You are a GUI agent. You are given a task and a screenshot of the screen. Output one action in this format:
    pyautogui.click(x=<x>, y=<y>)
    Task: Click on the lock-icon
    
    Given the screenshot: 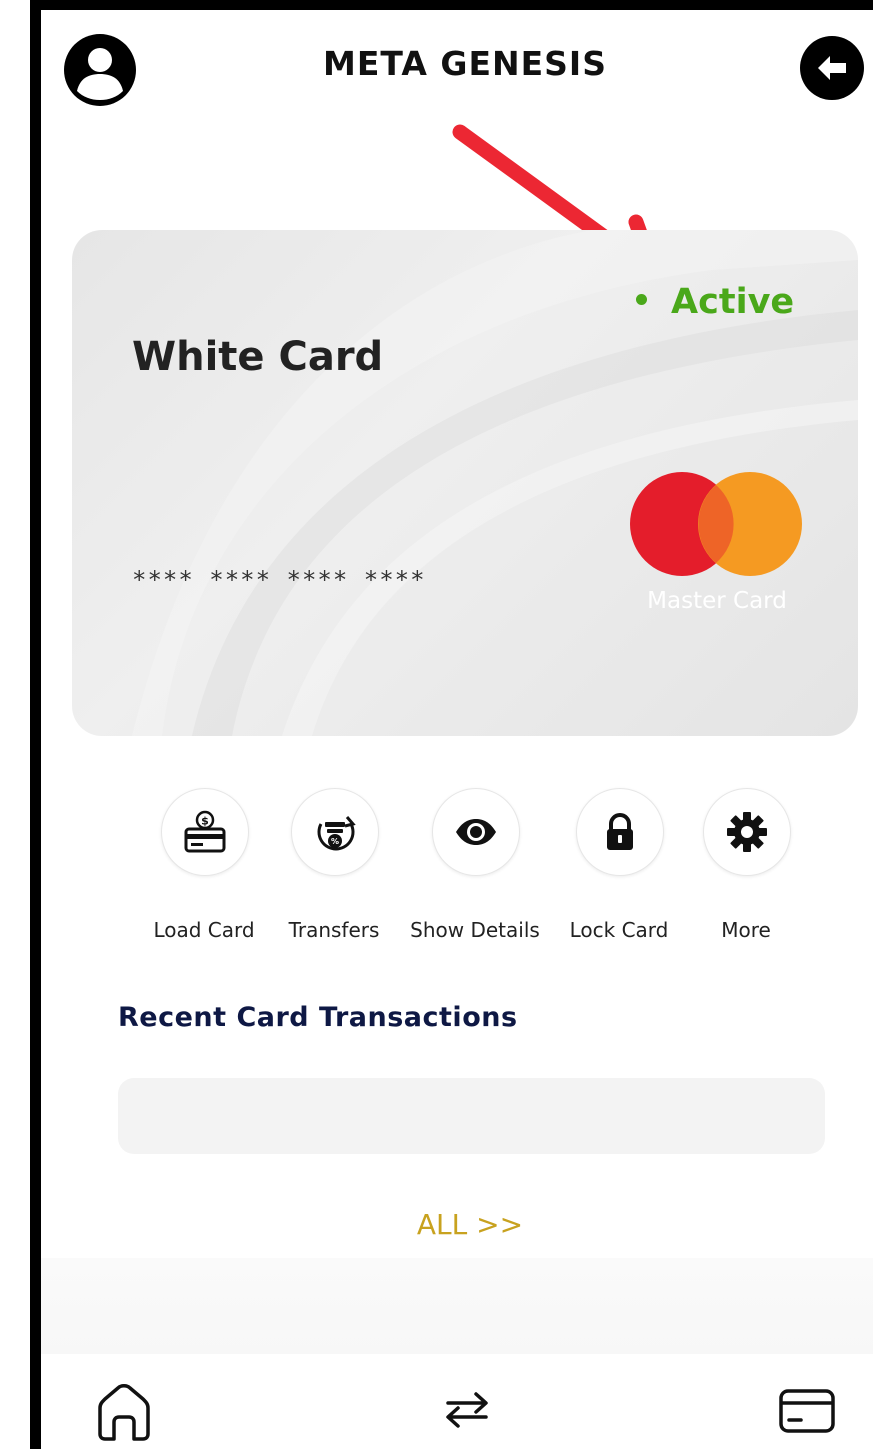 What is the action you would take?
    pyautogui.click(x=620, y=831)
    